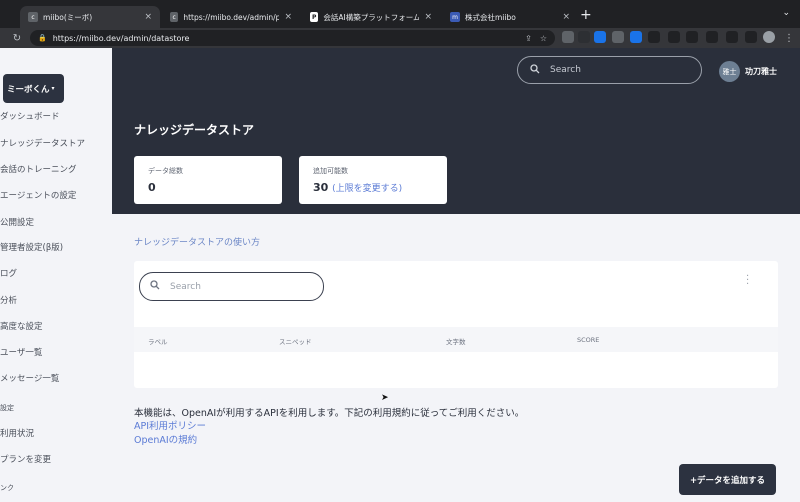 The image size is (800, 502). Describe the element at coordinates (367, 189) in the screenshot. I see `change-limit-link: (上限を変更する)` at that location.